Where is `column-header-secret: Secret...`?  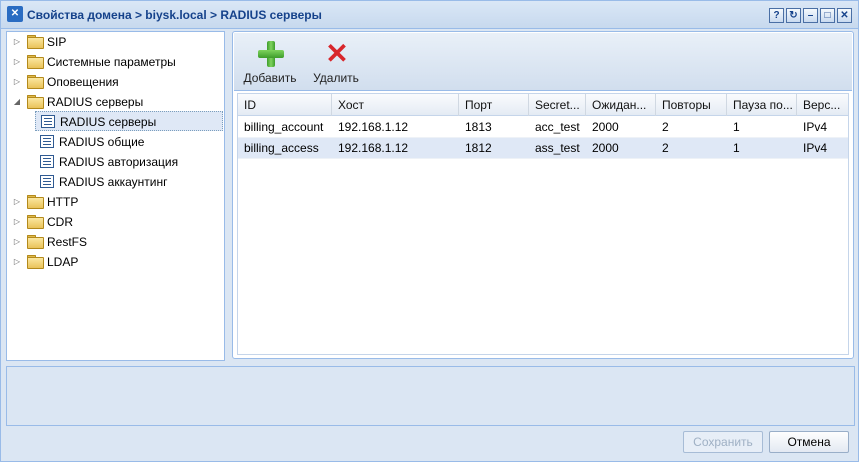
column-header-secret: Secret... is located at coordinates (557, 105).